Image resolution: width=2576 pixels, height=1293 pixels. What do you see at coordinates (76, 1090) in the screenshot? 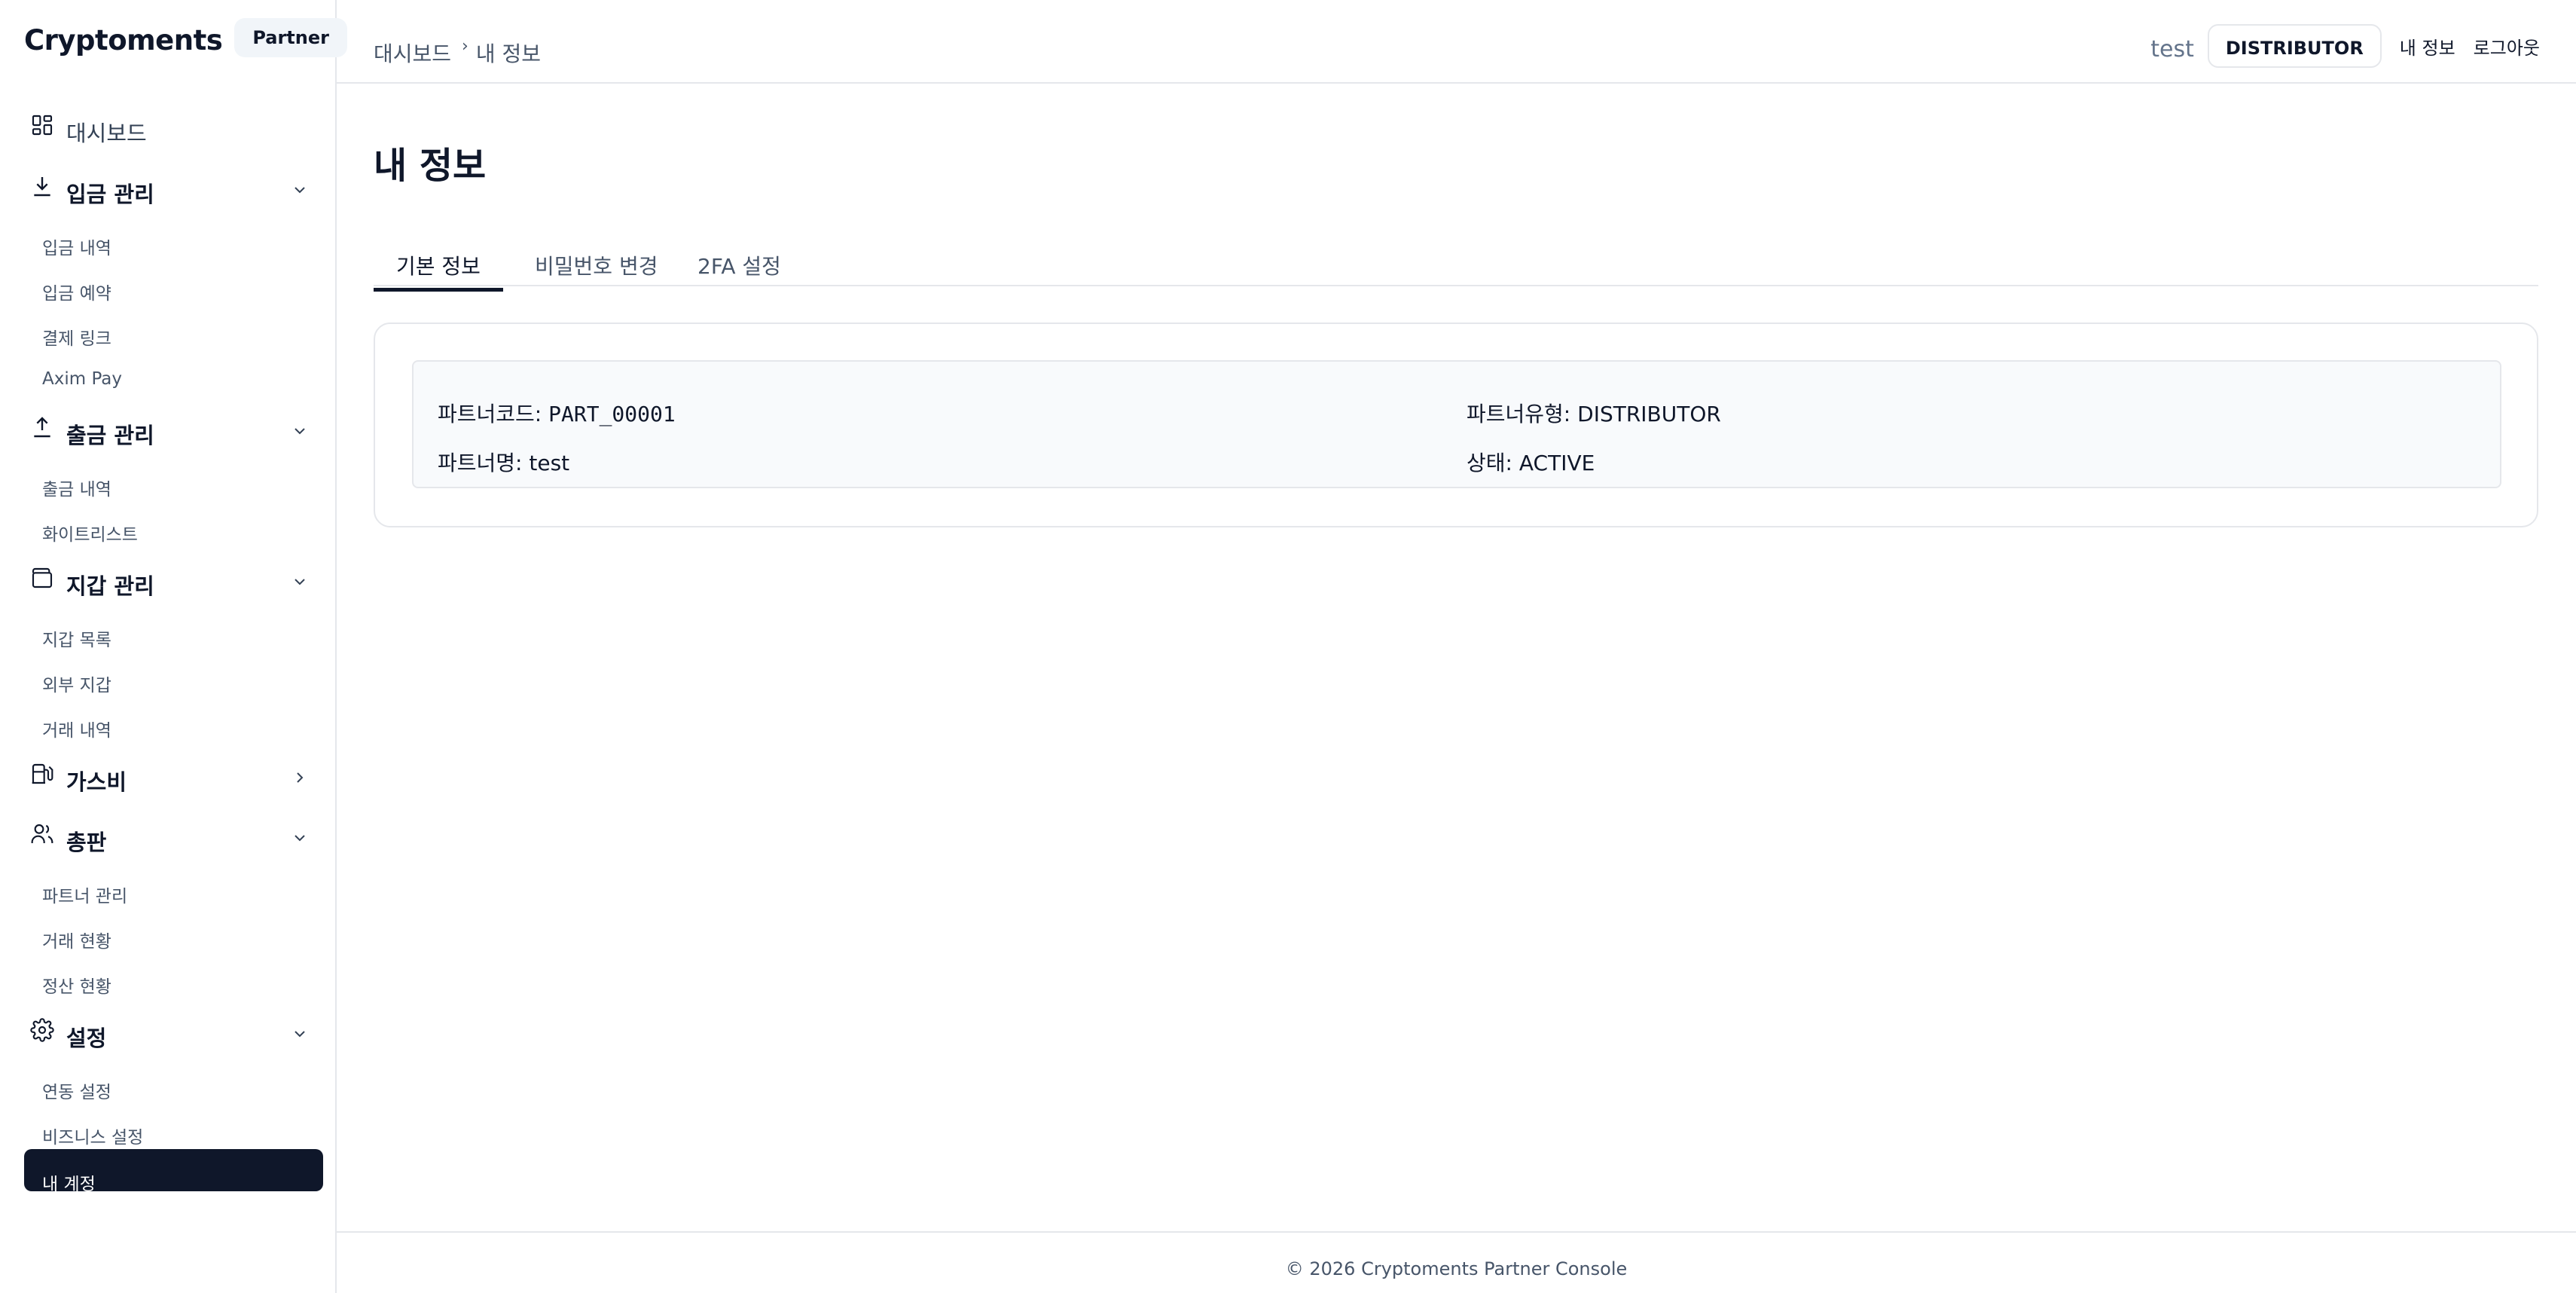
I see `sidebar-item-integration-settings: 연동 설정` at bounding box center [76, 1090].